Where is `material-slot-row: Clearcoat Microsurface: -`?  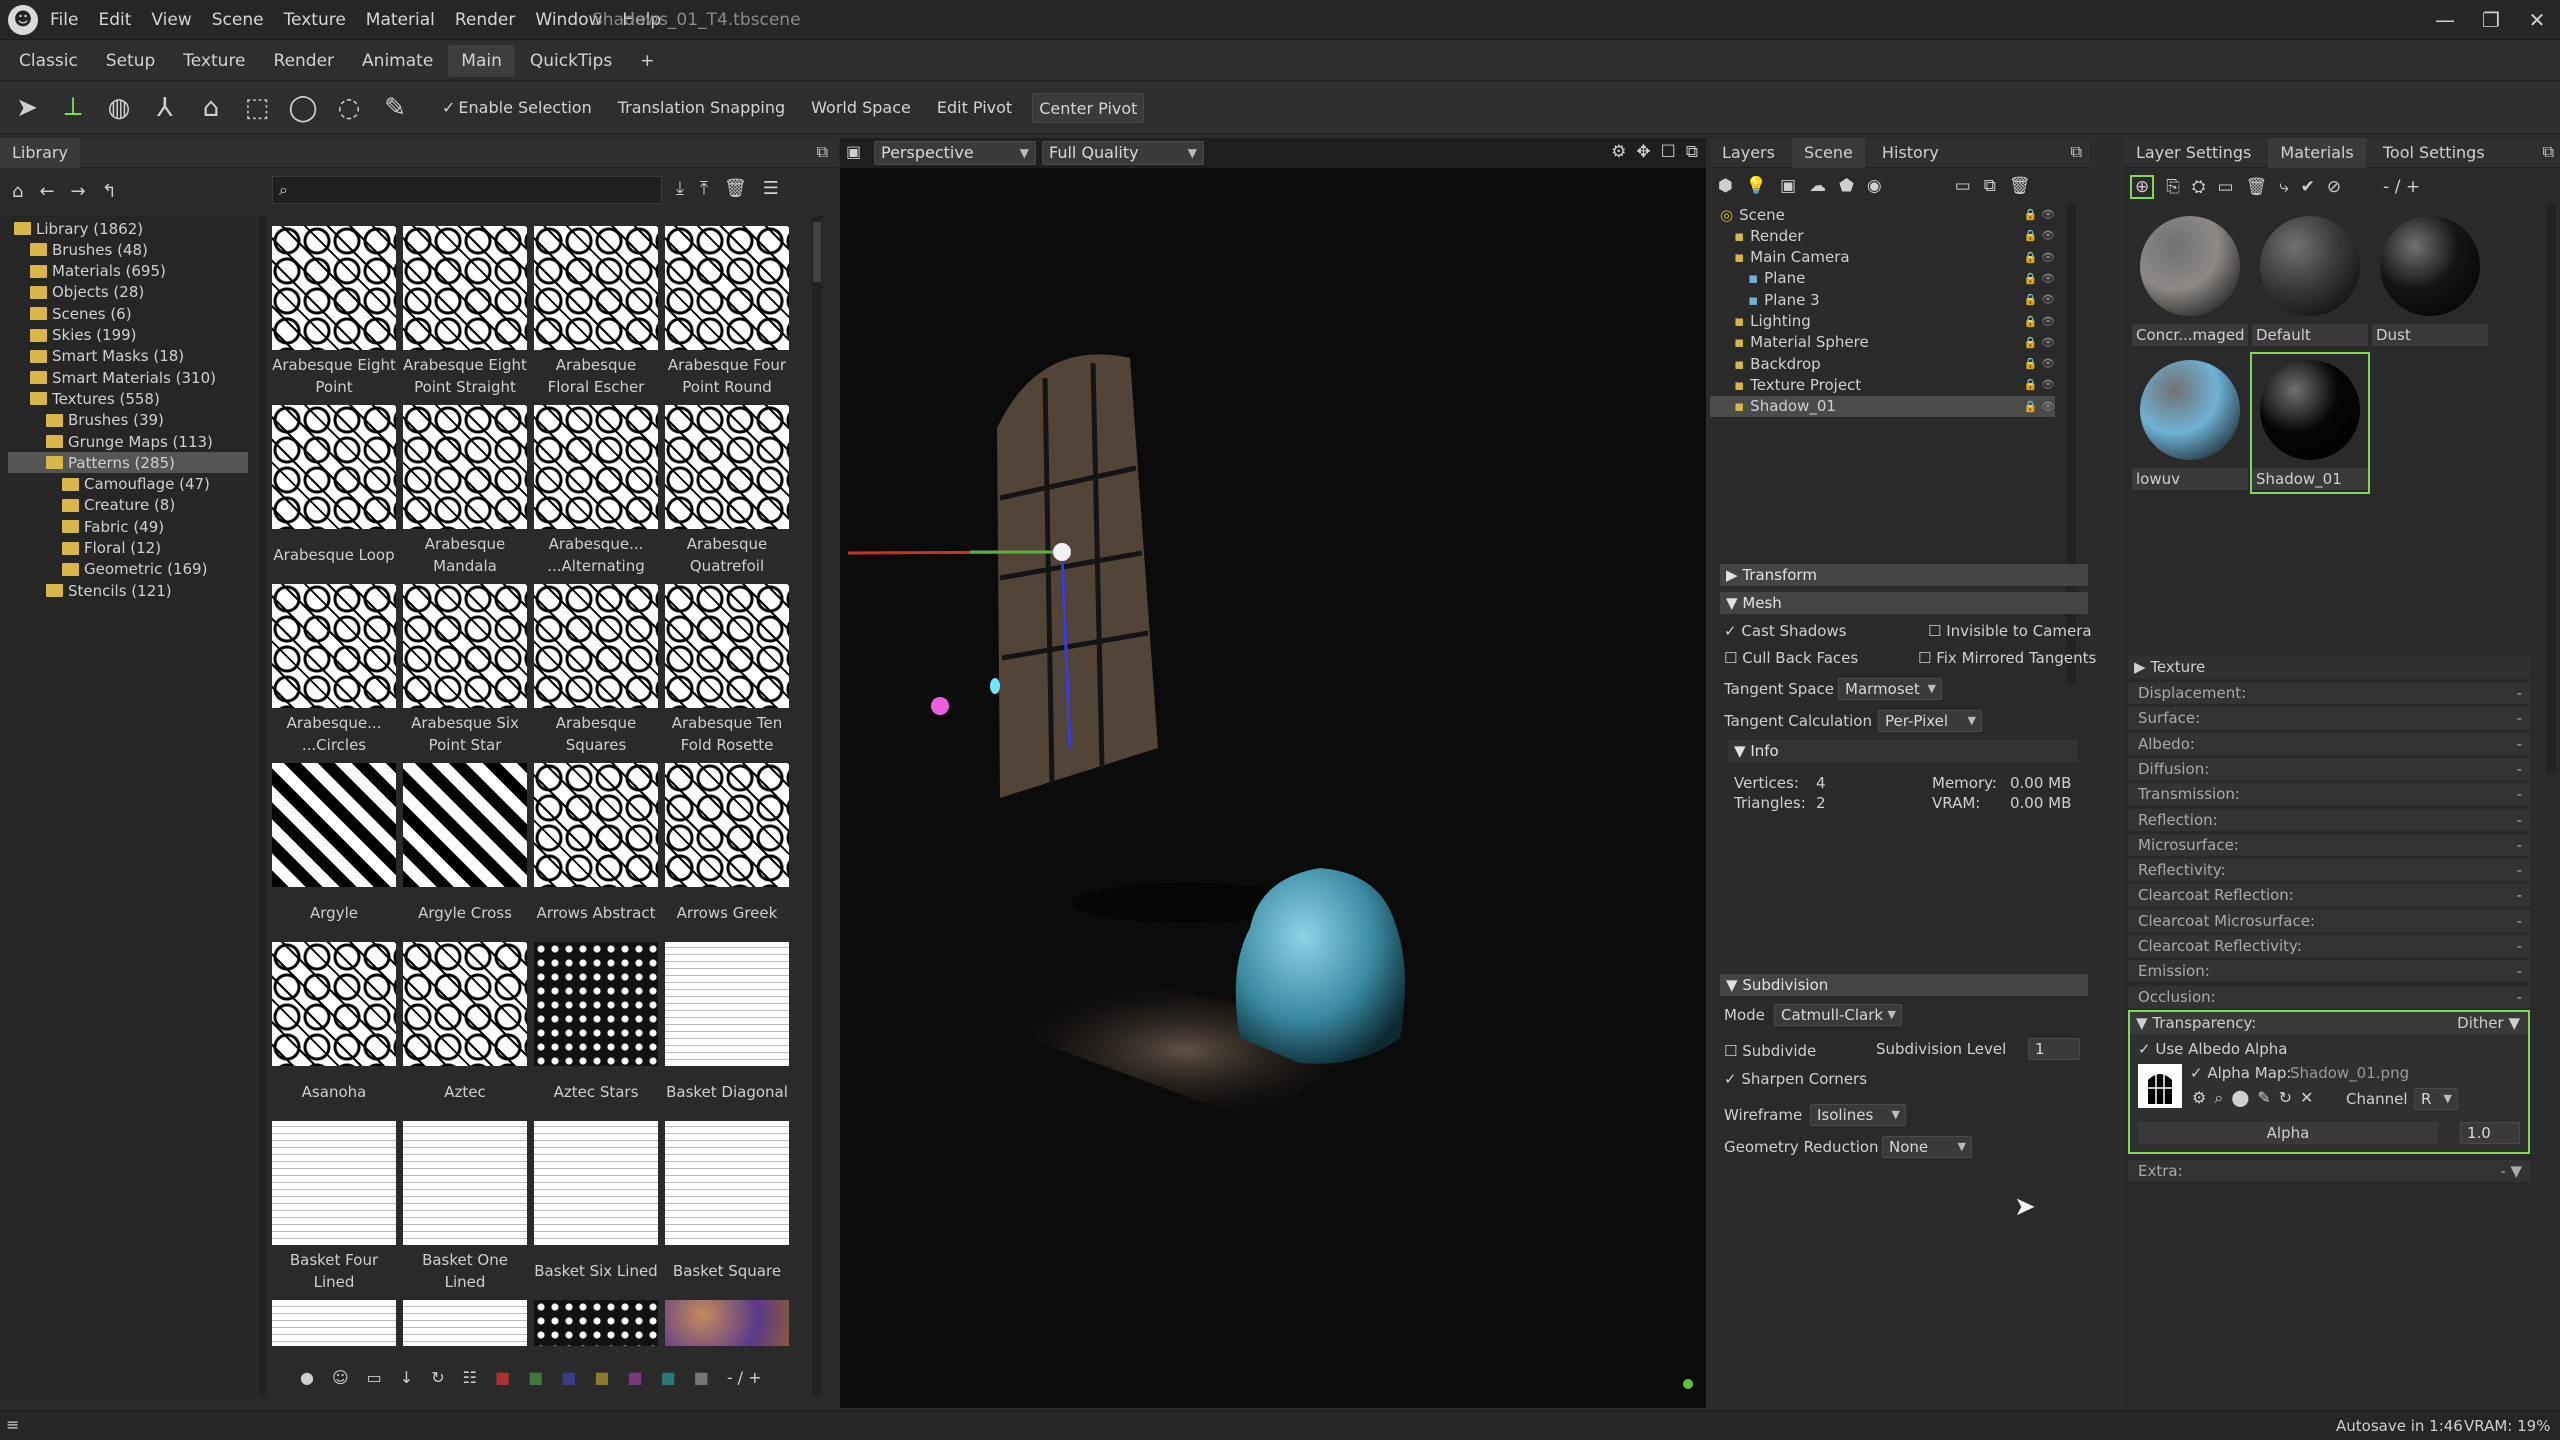
material-slot-row: Clearcoat Microsurface: - is located at coordinates (2329, 920).